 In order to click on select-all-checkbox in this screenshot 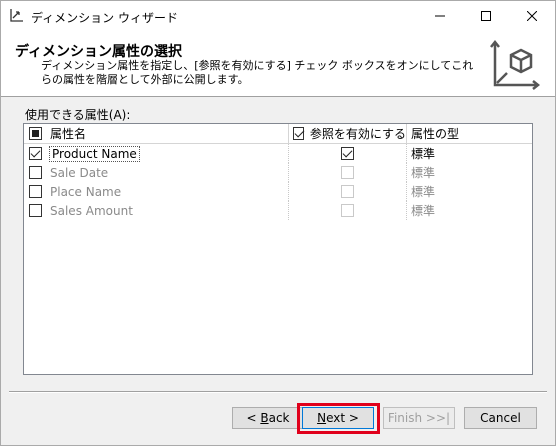, I will do `click(35, 133)`.